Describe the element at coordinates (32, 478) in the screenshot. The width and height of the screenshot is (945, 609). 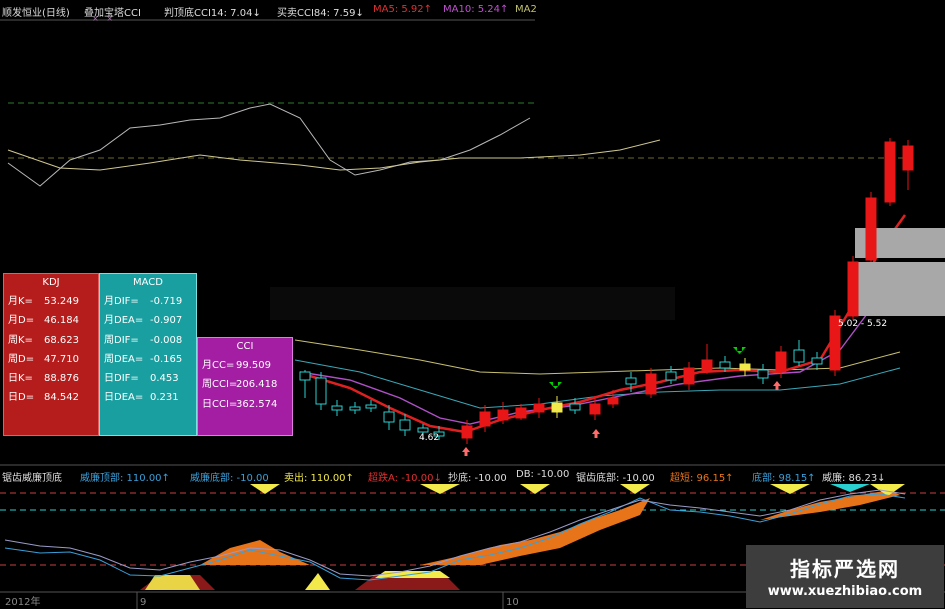
I see `sub-title: 锯齿威廉顶底` at that location.